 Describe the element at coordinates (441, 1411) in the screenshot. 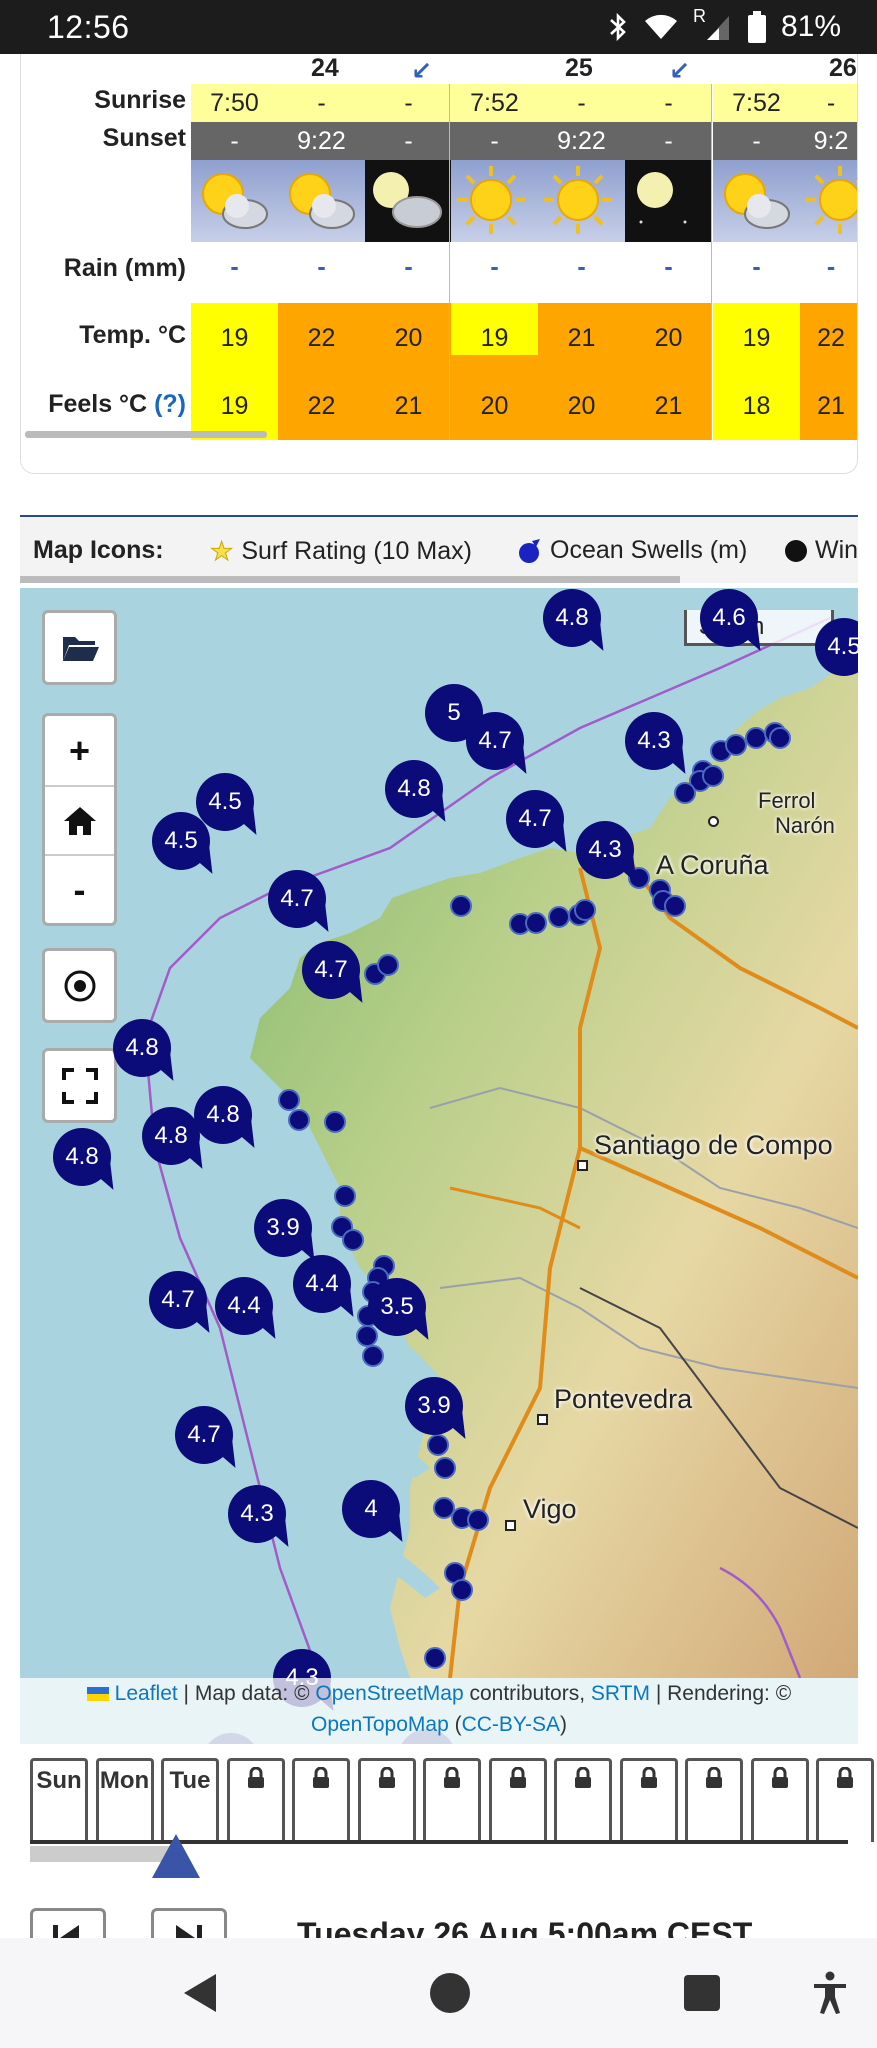

I see `swell-marker: 3.9` at that location.